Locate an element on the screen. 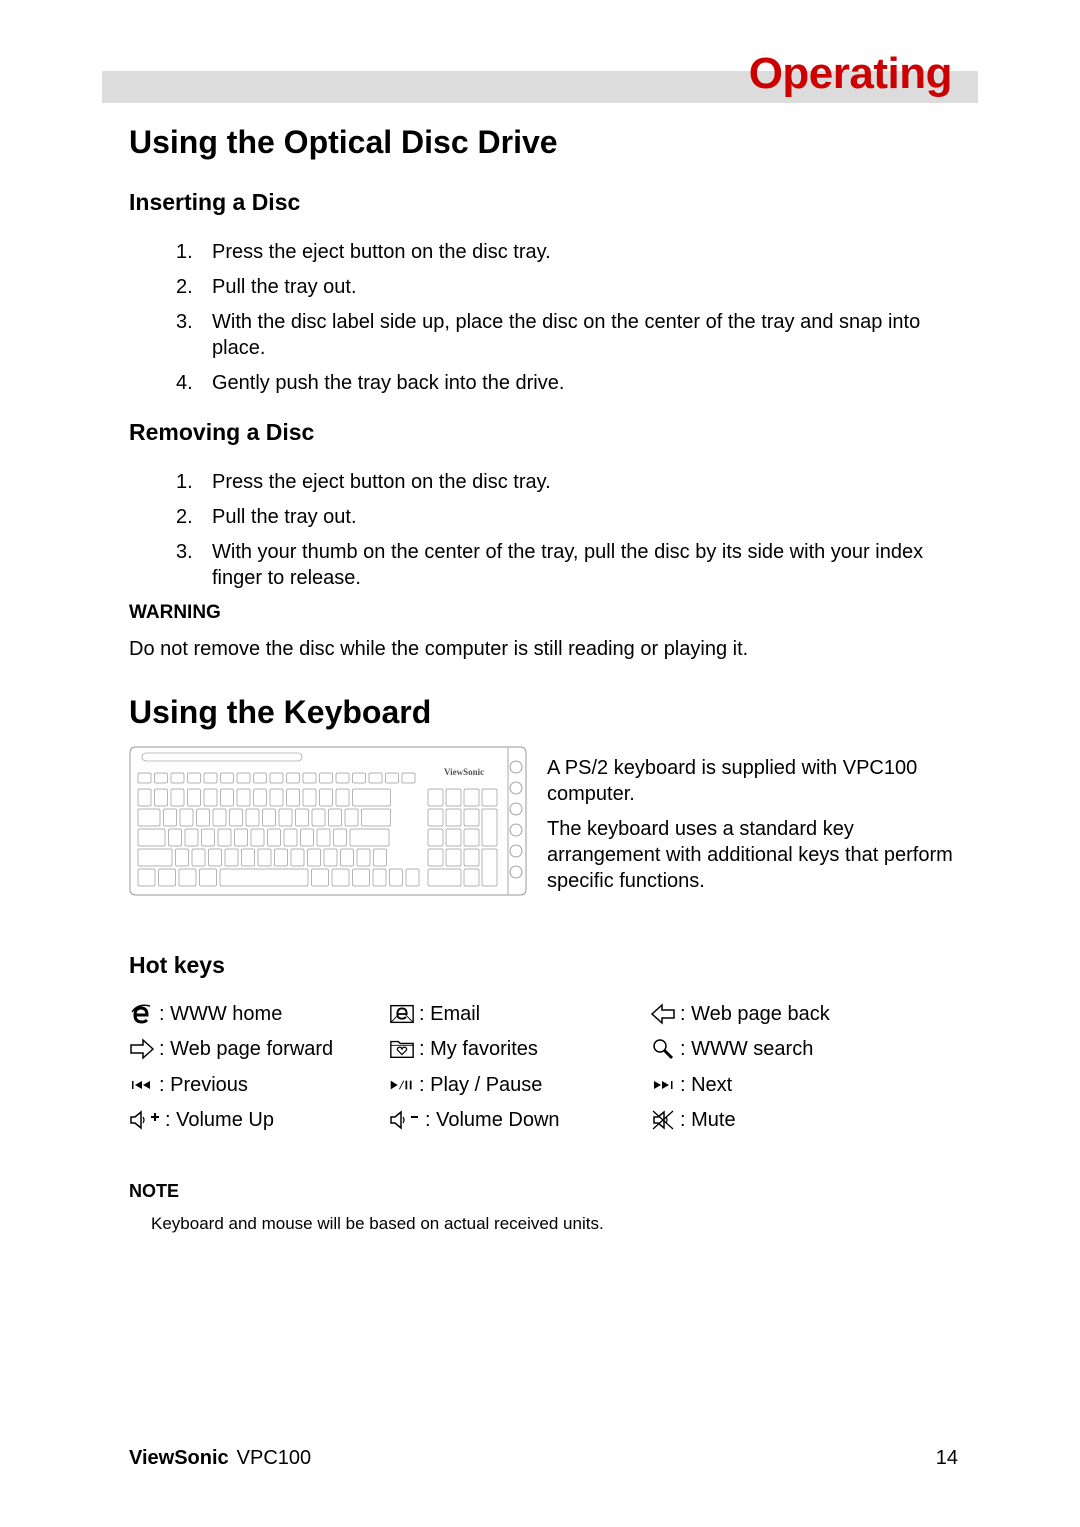  hotkey-previous: : Previous is located at coordinates (188, 1085).